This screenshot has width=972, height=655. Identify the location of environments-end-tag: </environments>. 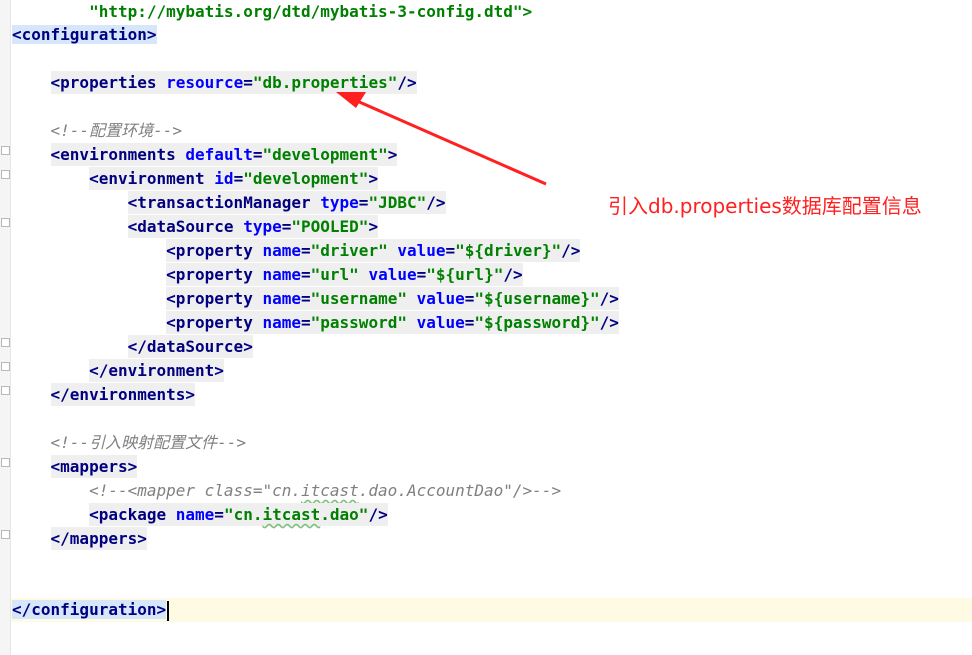
(123, 394).